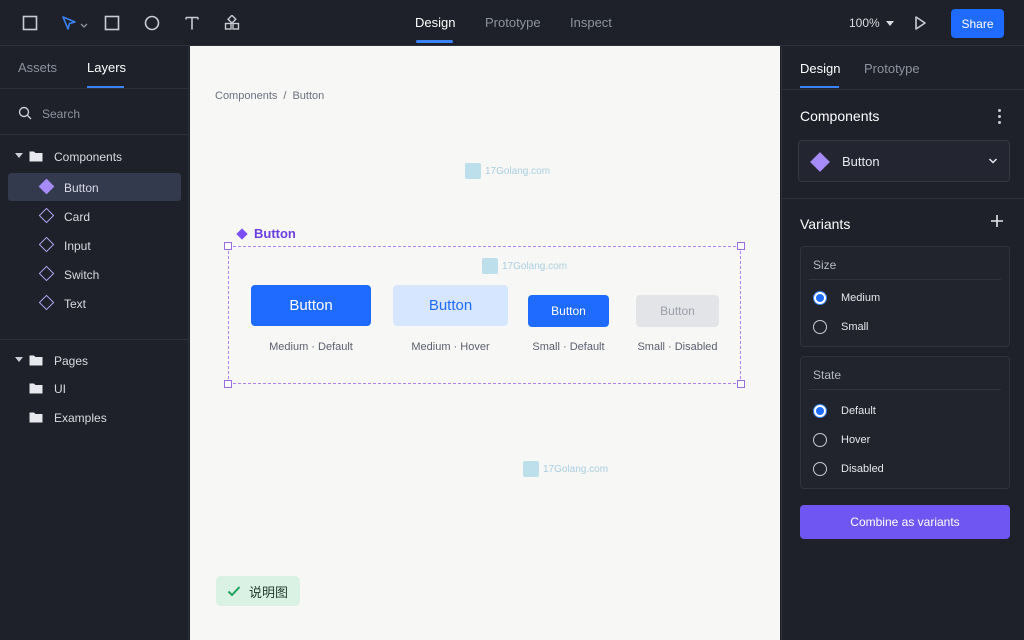  Describe the element at coordinates (308, 96) in the screenshot. I see `breadcrumb-item: Button` at that location.